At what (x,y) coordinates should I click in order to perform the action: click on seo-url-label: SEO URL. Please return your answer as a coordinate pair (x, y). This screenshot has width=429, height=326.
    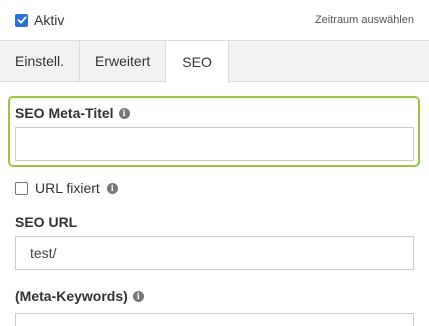
    Looking at the image, I should click on (46, 222).